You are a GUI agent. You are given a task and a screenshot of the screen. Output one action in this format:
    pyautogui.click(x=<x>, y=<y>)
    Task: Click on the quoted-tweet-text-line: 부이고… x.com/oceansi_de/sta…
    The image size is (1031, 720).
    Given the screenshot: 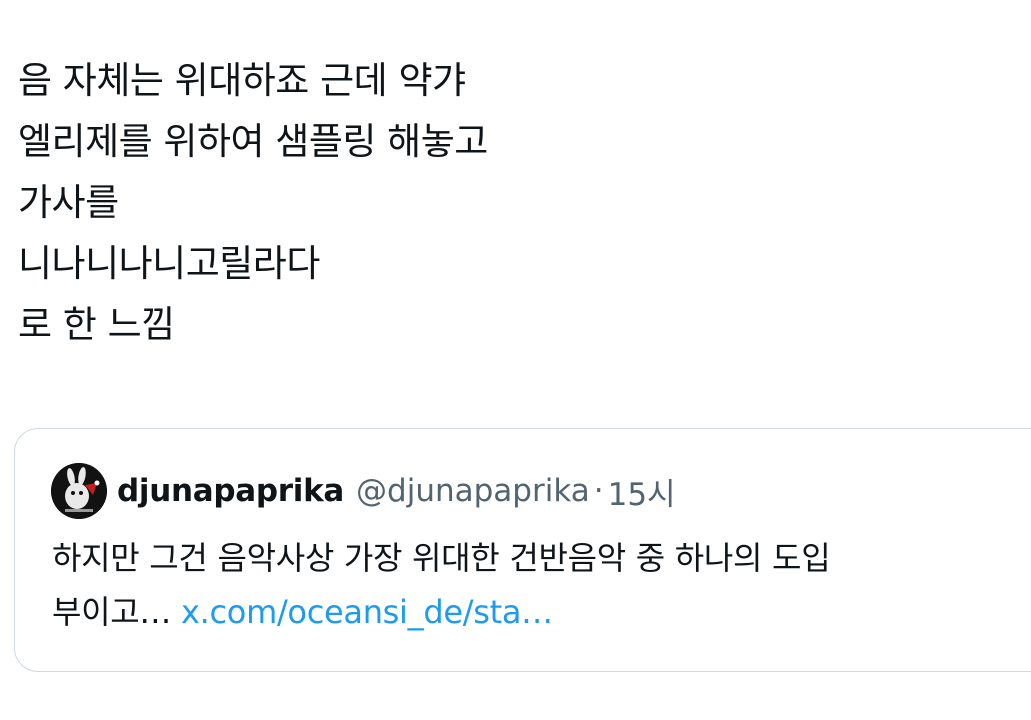 What is the action you would take?
    pyautogui.click(x=532, y=612)
    